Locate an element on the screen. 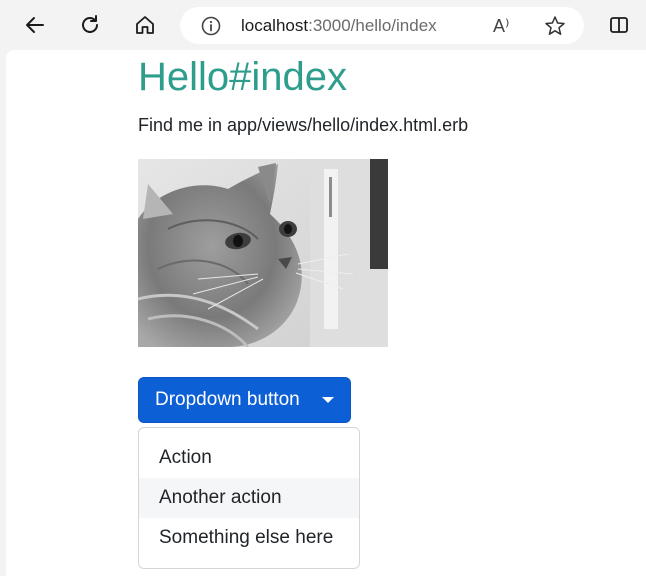  cat-photo-graphic is located at coordinates (263, 253).